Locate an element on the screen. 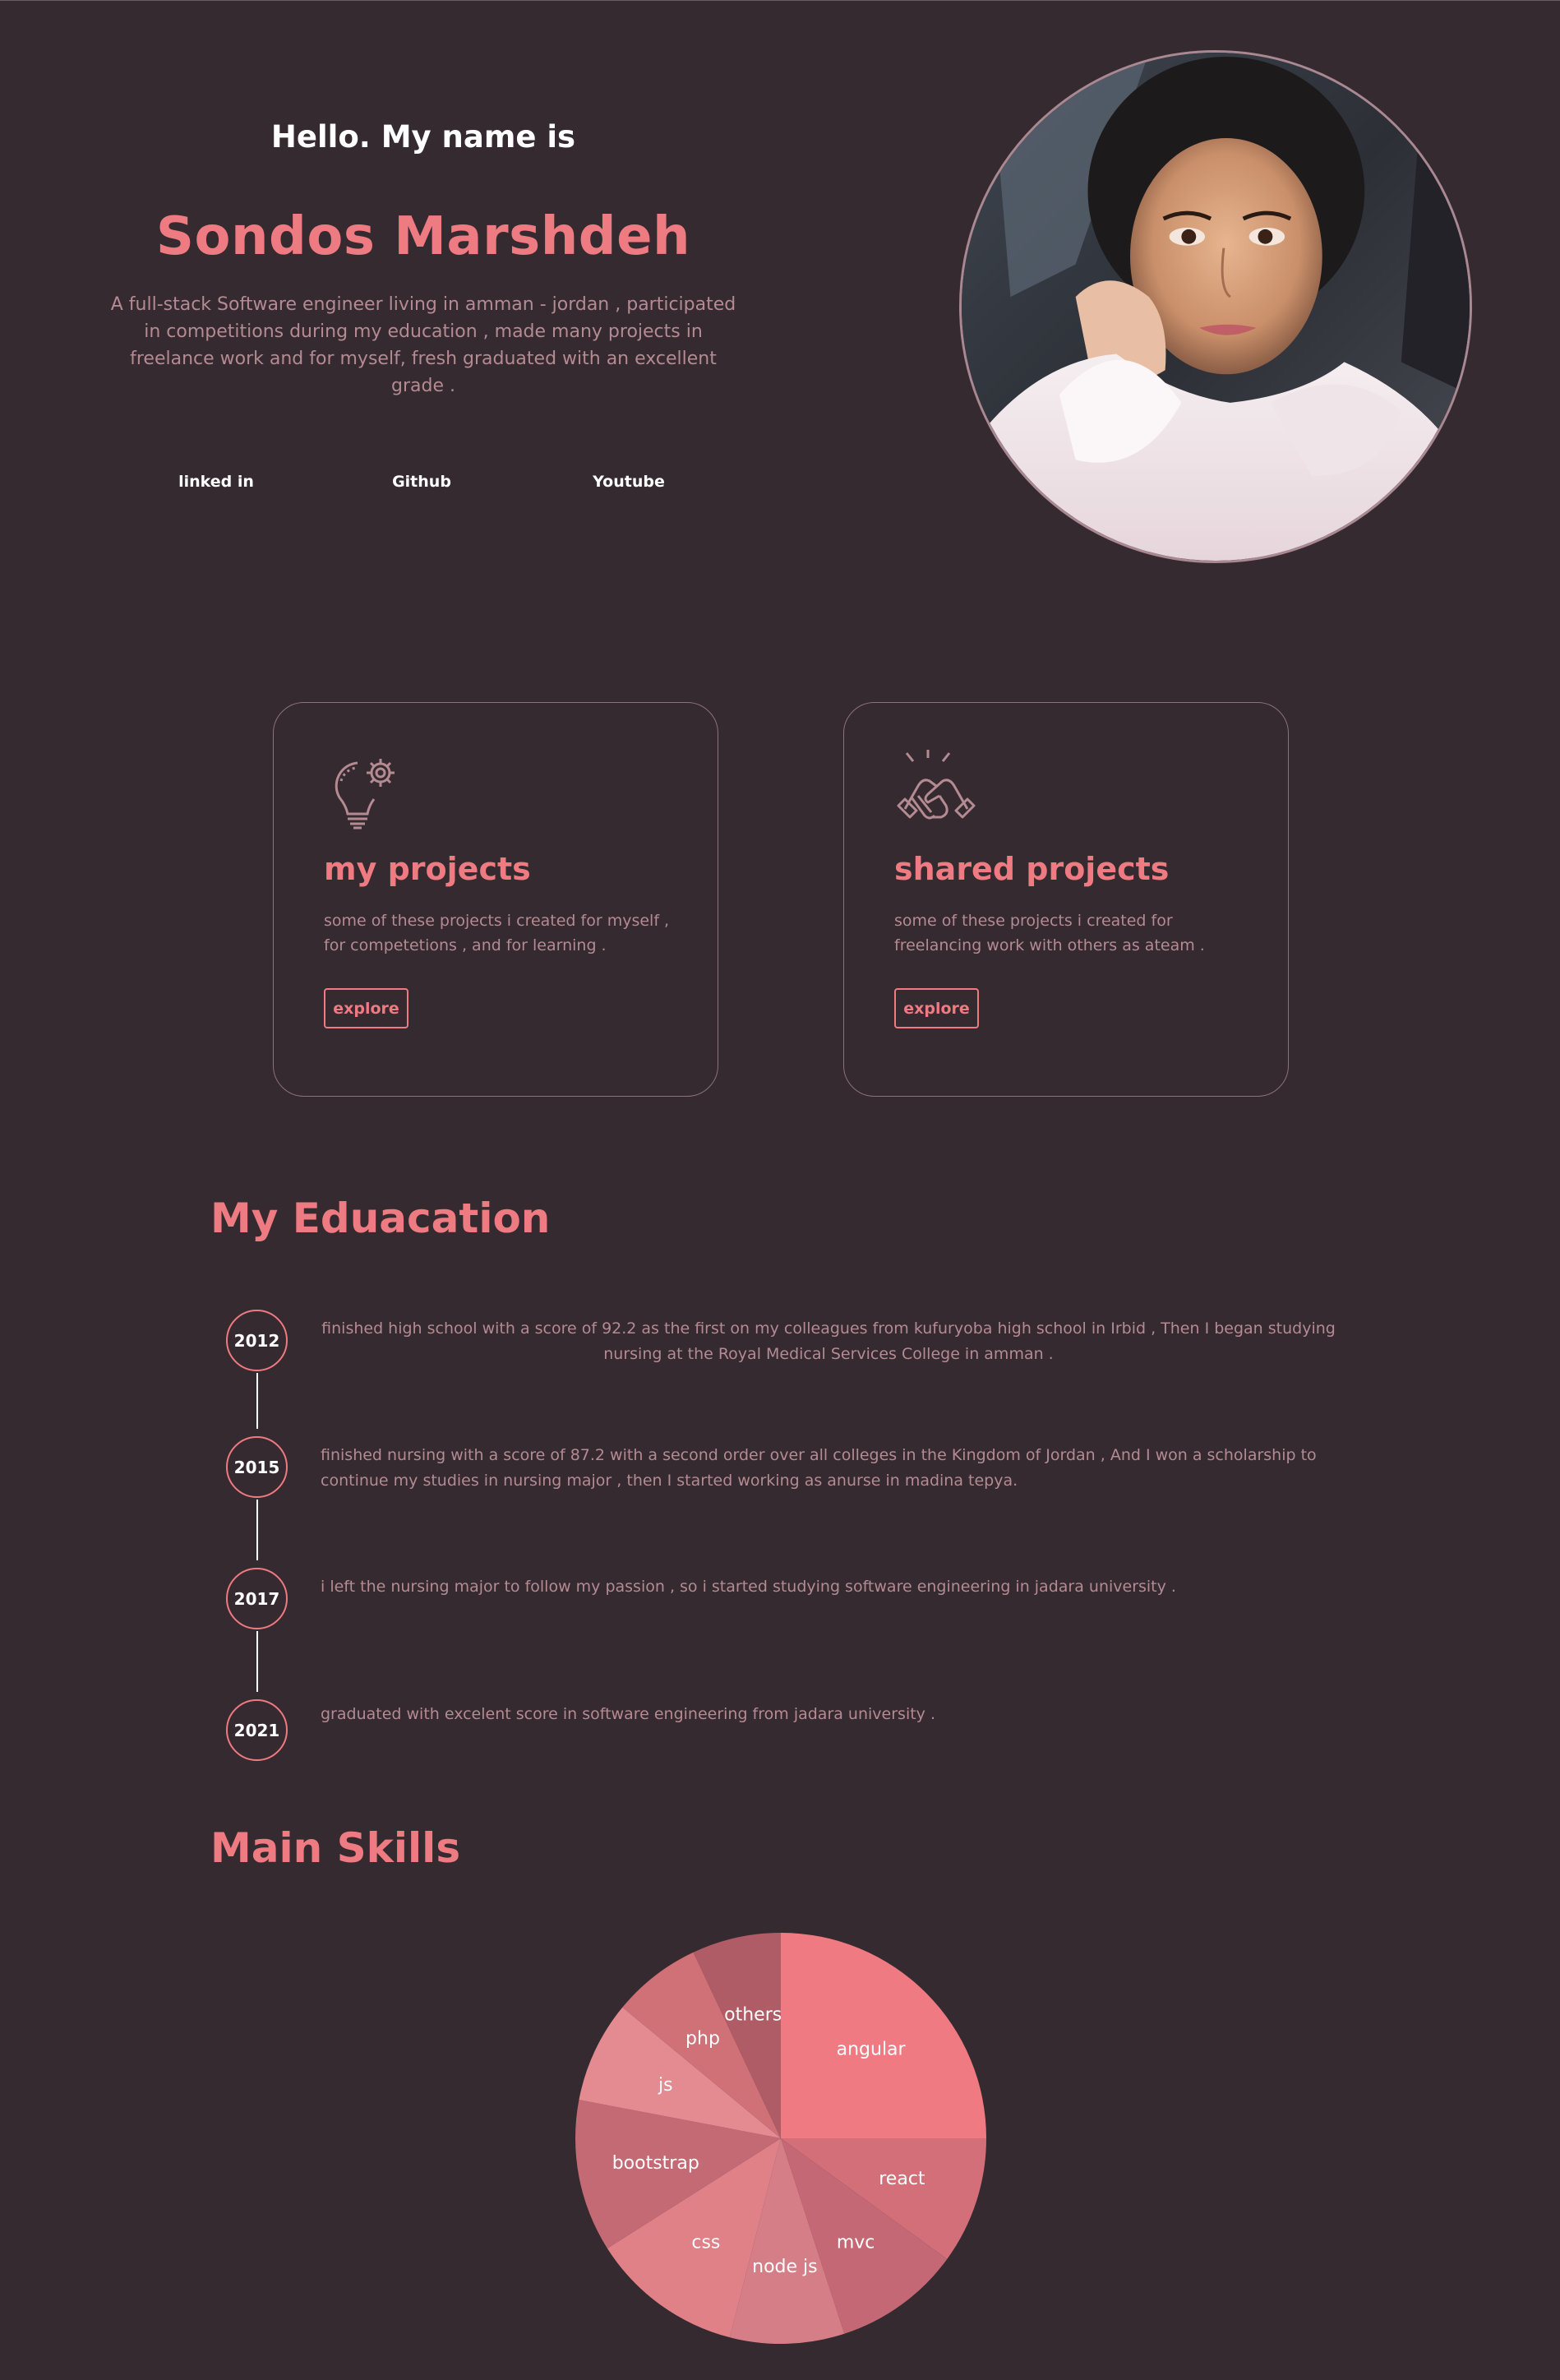  pie-label: react is located at coordinates (902, 2179).